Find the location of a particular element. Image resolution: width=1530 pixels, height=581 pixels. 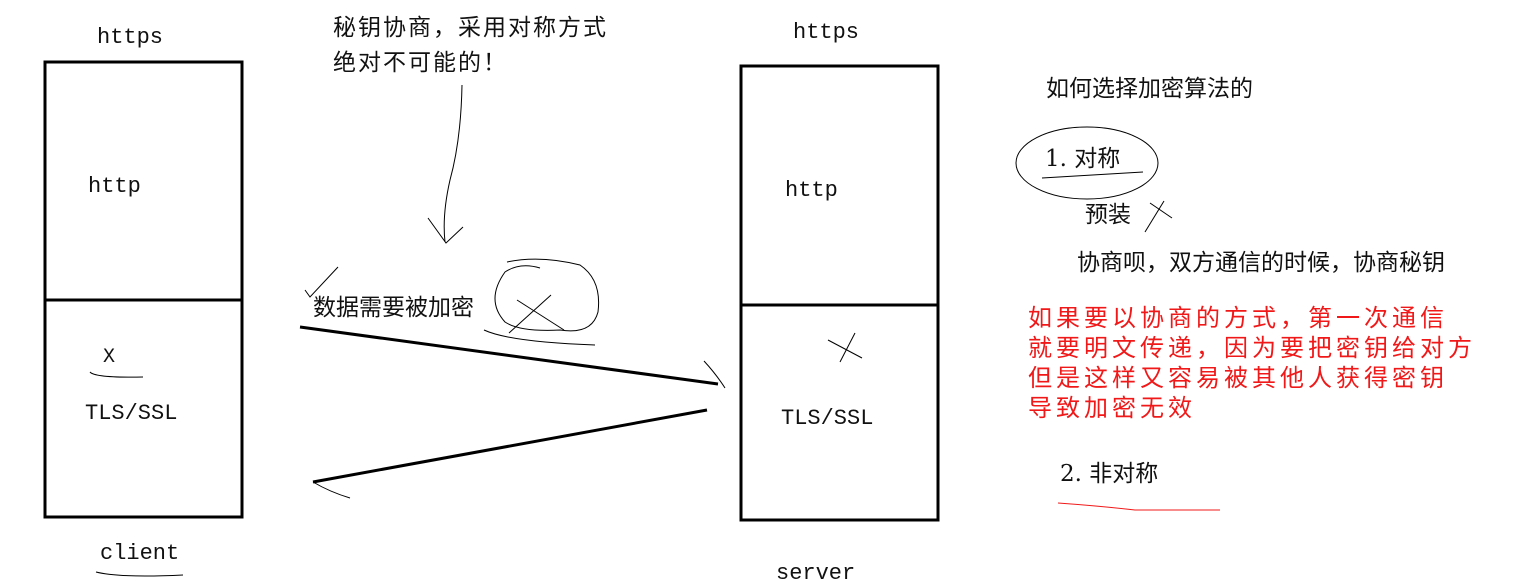

client-x-mark: X is located at coordinates (109, 357).